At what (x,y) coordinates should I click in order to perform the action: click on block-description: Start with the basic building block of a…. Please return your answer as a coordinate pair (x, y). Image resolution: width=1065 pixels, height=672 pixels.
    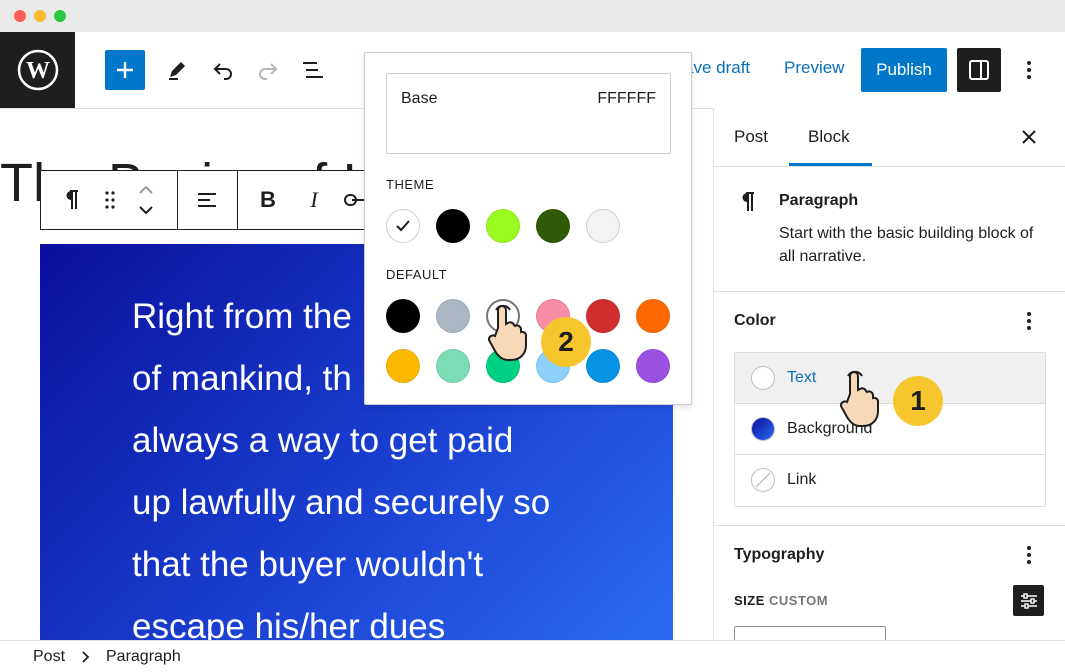
    Looking at the image, I should click on (906, 245).